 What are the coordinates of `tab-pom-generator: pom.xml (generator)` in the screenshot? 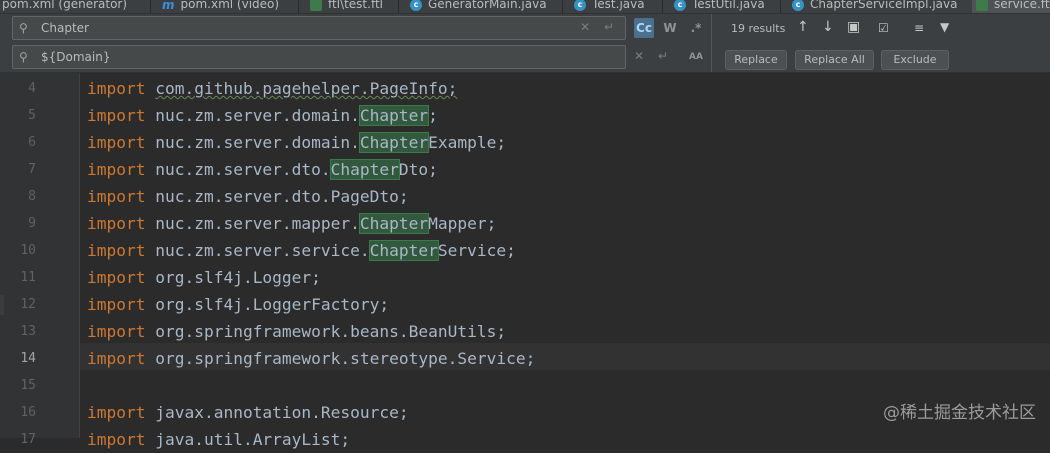 It's located at (64, 6).